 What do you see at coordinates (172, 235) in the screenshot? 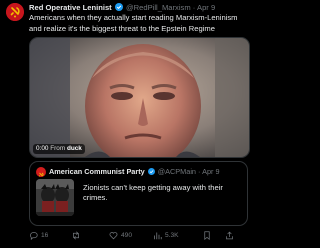
I see `views-count: 5.3K` at bounding box center [172, 235].